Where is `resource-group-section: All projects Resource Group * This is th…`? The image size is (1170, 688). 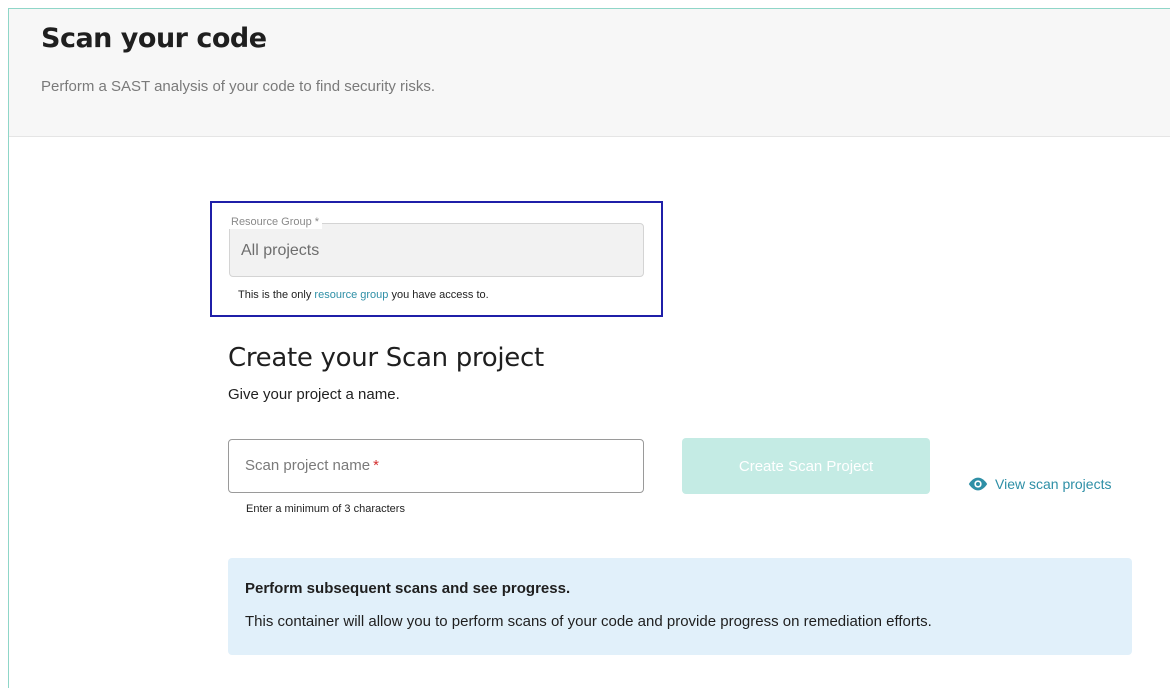
resource-group-section: All projects Resource Group * This is th… is located at coordinates (436, 259).